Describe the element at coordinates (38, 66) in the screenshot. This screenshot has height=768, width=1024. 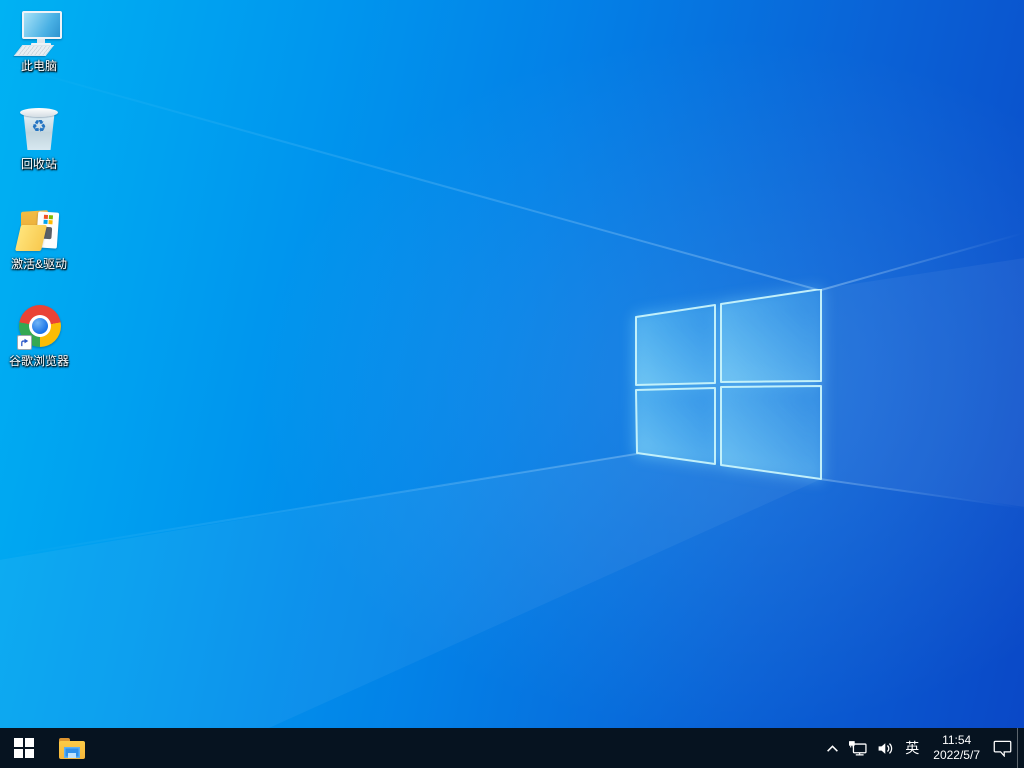
I see `desktop-icon-label: 此电脑` at that location.